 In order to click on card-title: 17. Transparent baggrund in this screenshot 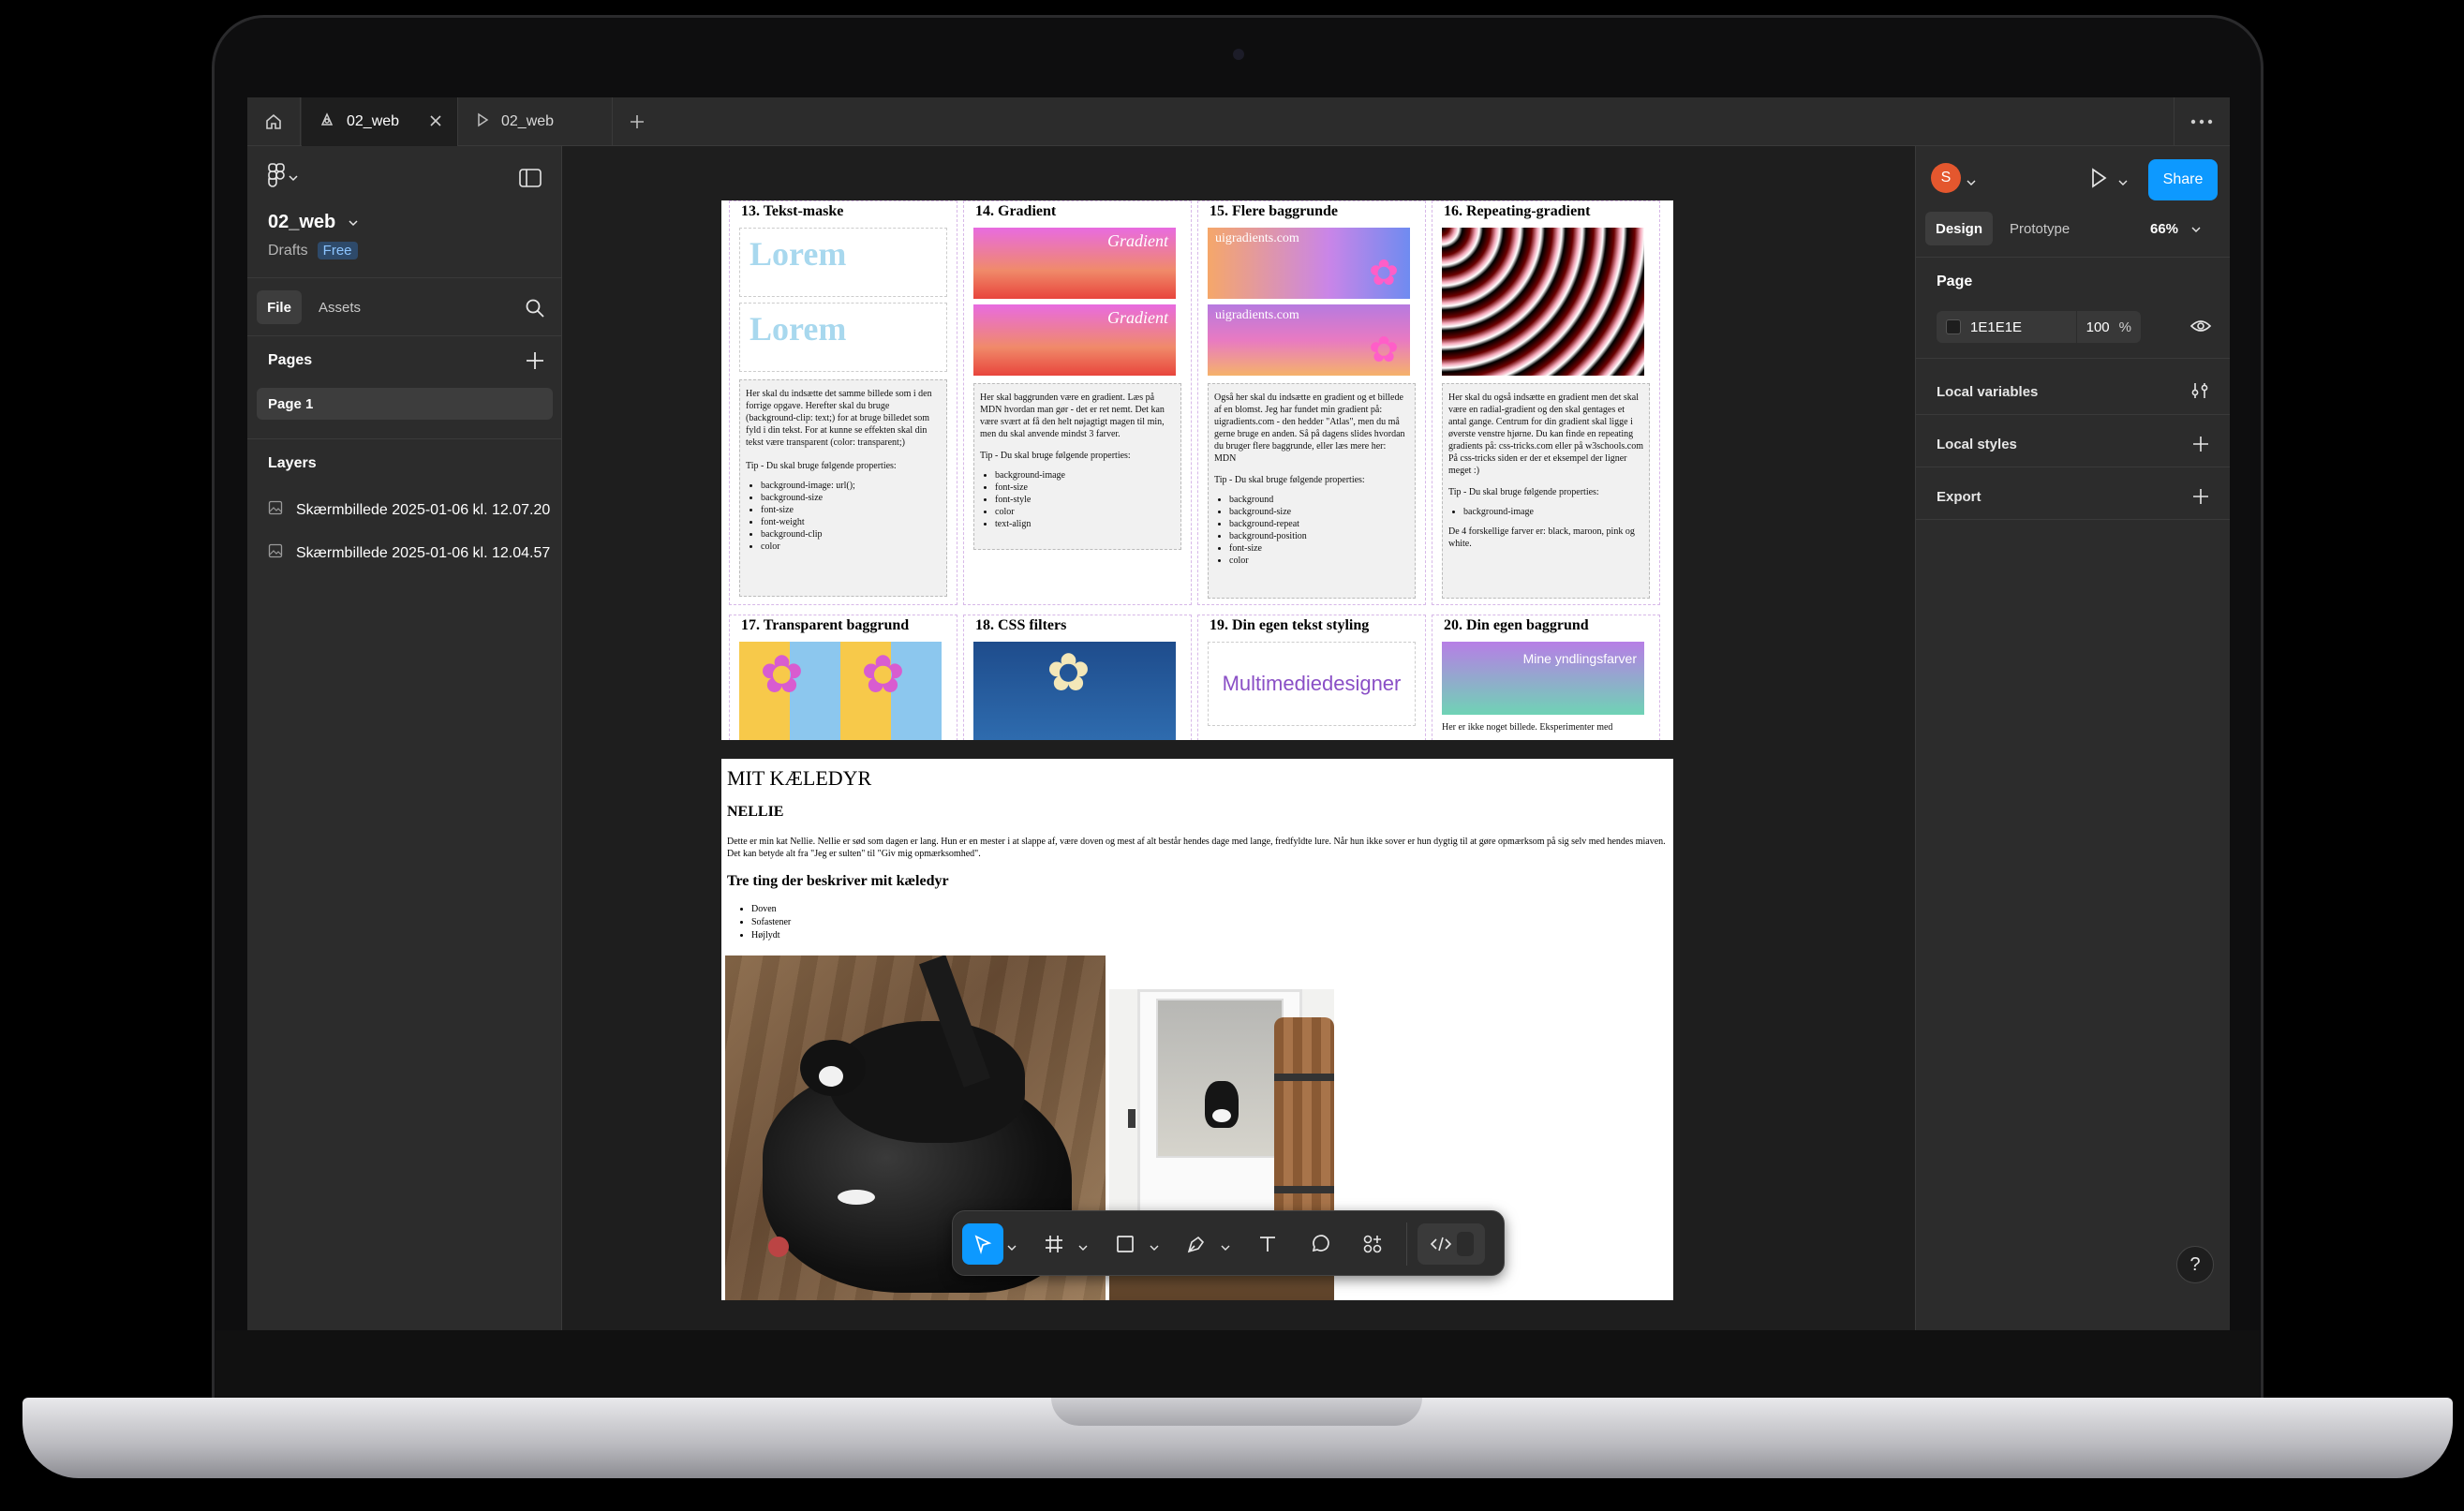, I will do `click(826, 625)`.